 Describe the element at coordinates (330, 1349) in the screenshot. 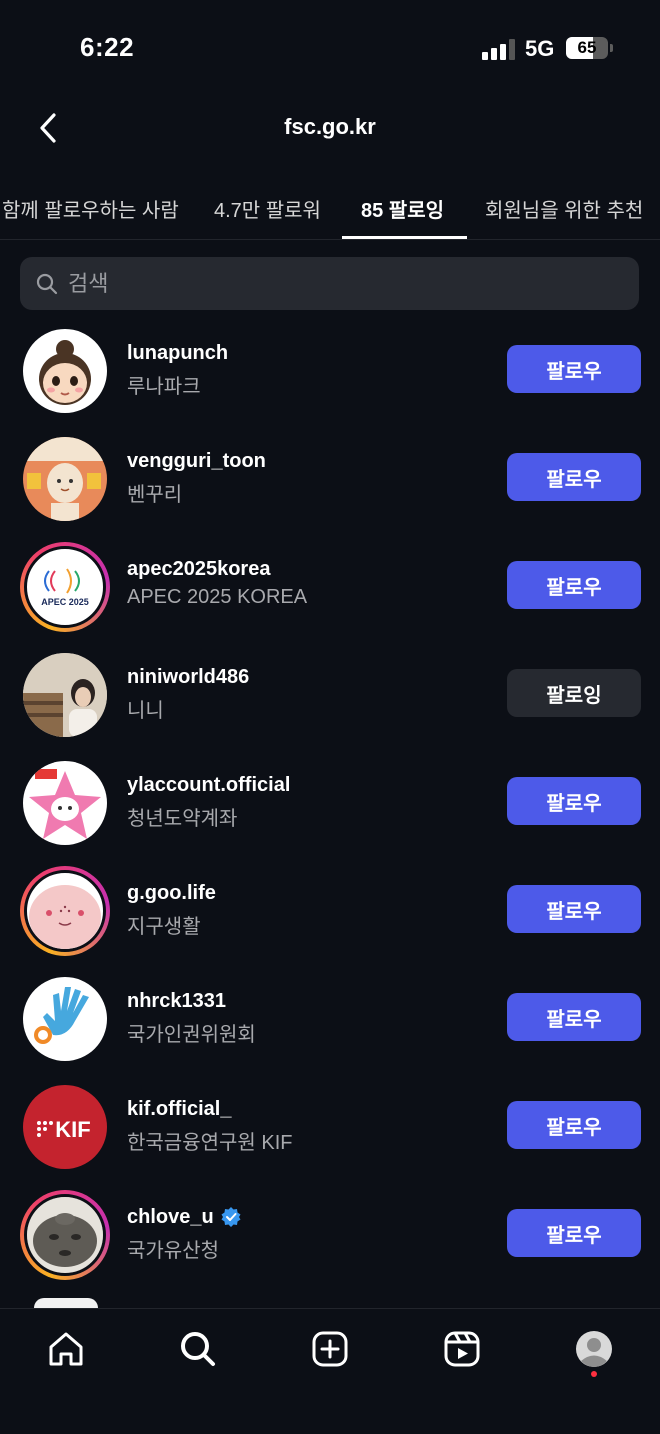

I see `create-icon` at that location.